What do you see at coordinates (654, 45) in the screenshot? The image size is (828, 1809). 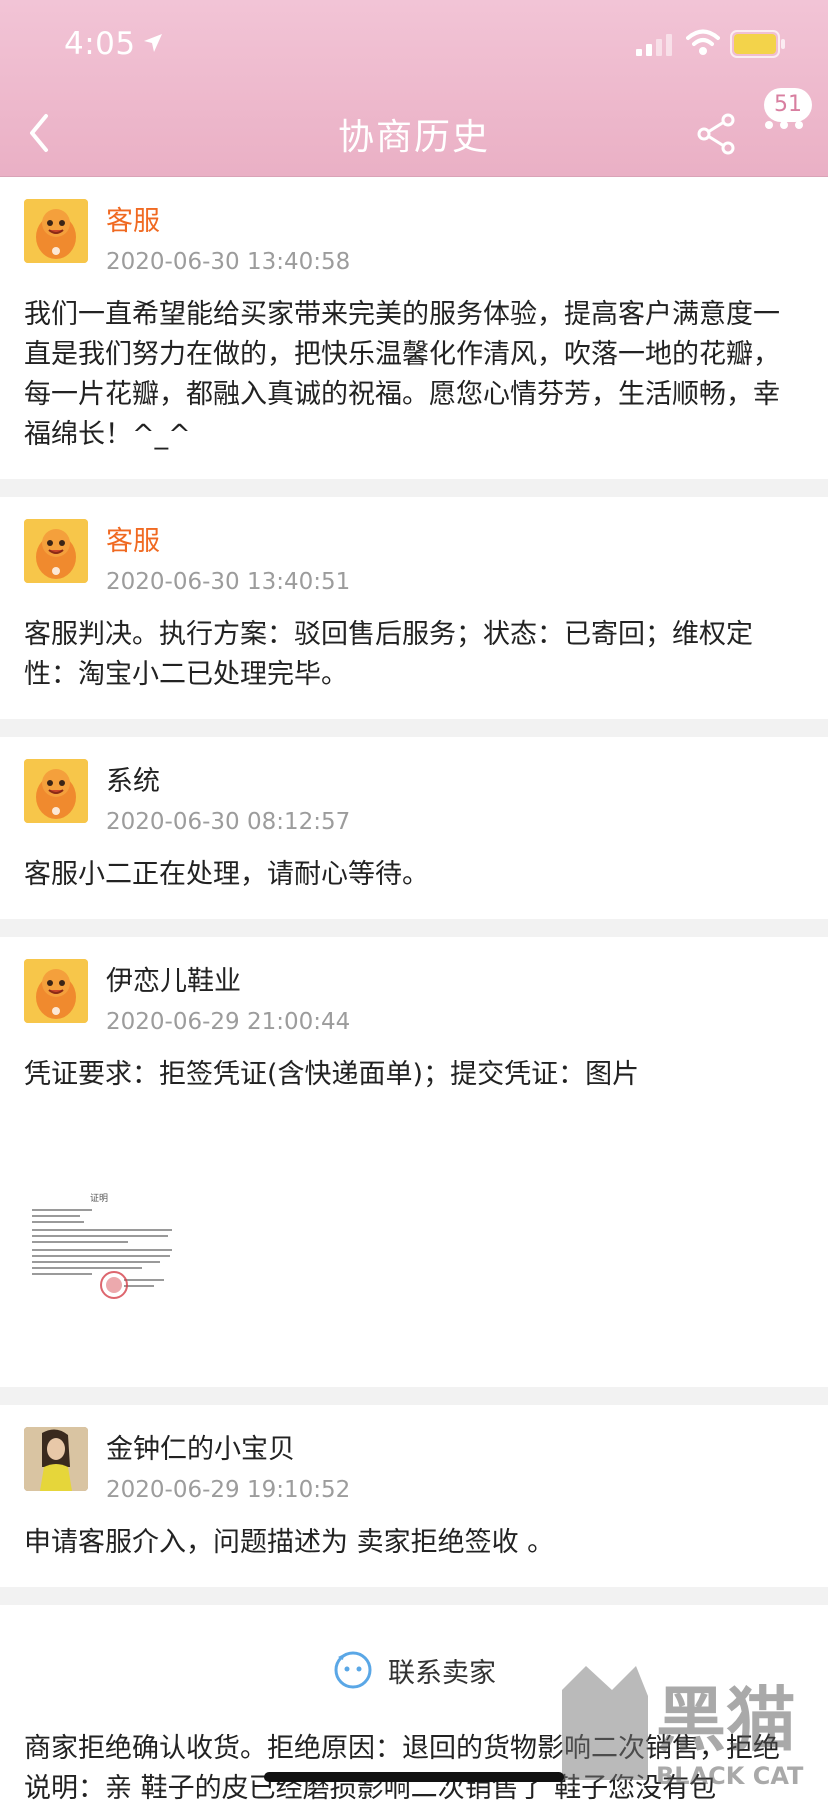 I see `signal-icon` at bounding box center [654, 45].